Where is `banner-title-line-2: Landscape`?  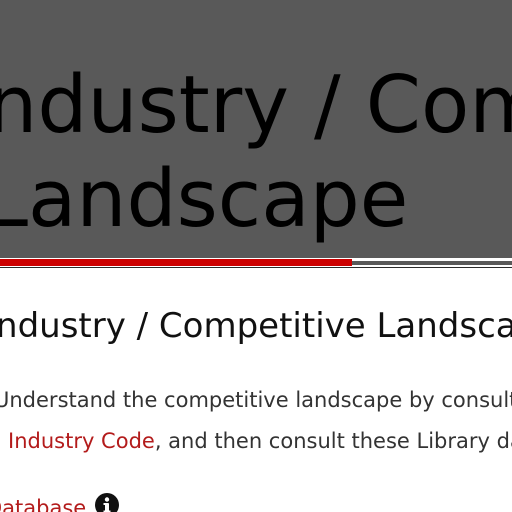
banner-title-line-2: Landscape is located at coordinates (204, 199).